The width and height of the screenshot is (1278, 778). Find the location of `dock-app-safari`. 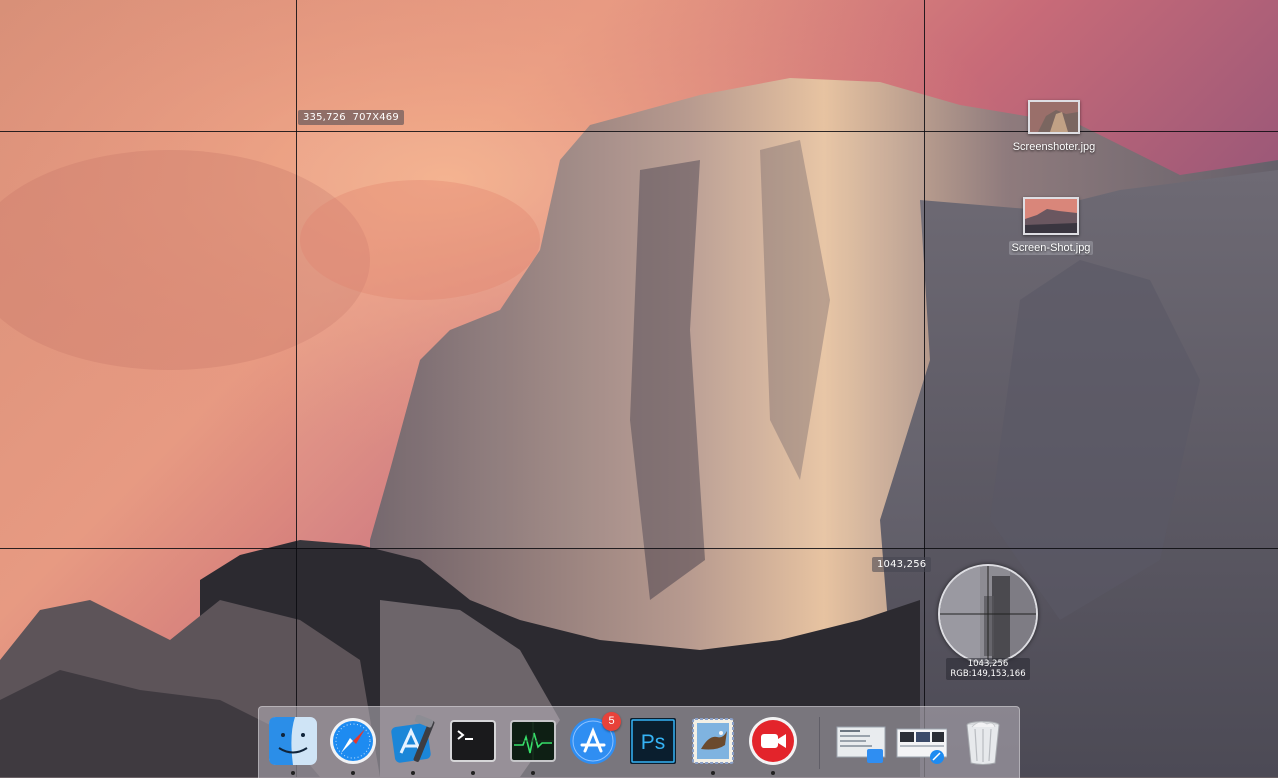

dock-app-safari is located at coordinates (353, 741).